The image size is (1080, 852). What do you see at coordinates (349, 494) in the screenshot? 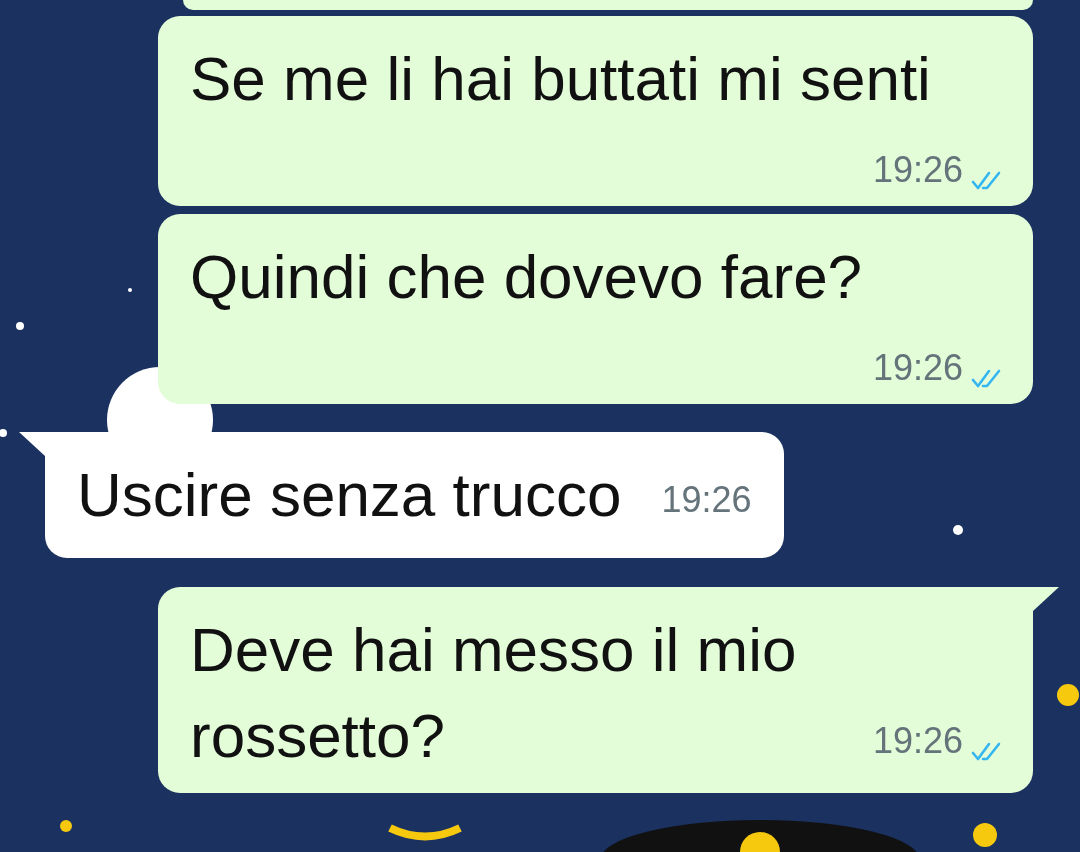
I see `message-text: Uscire senza trucco` at bounding box center [349, 494].